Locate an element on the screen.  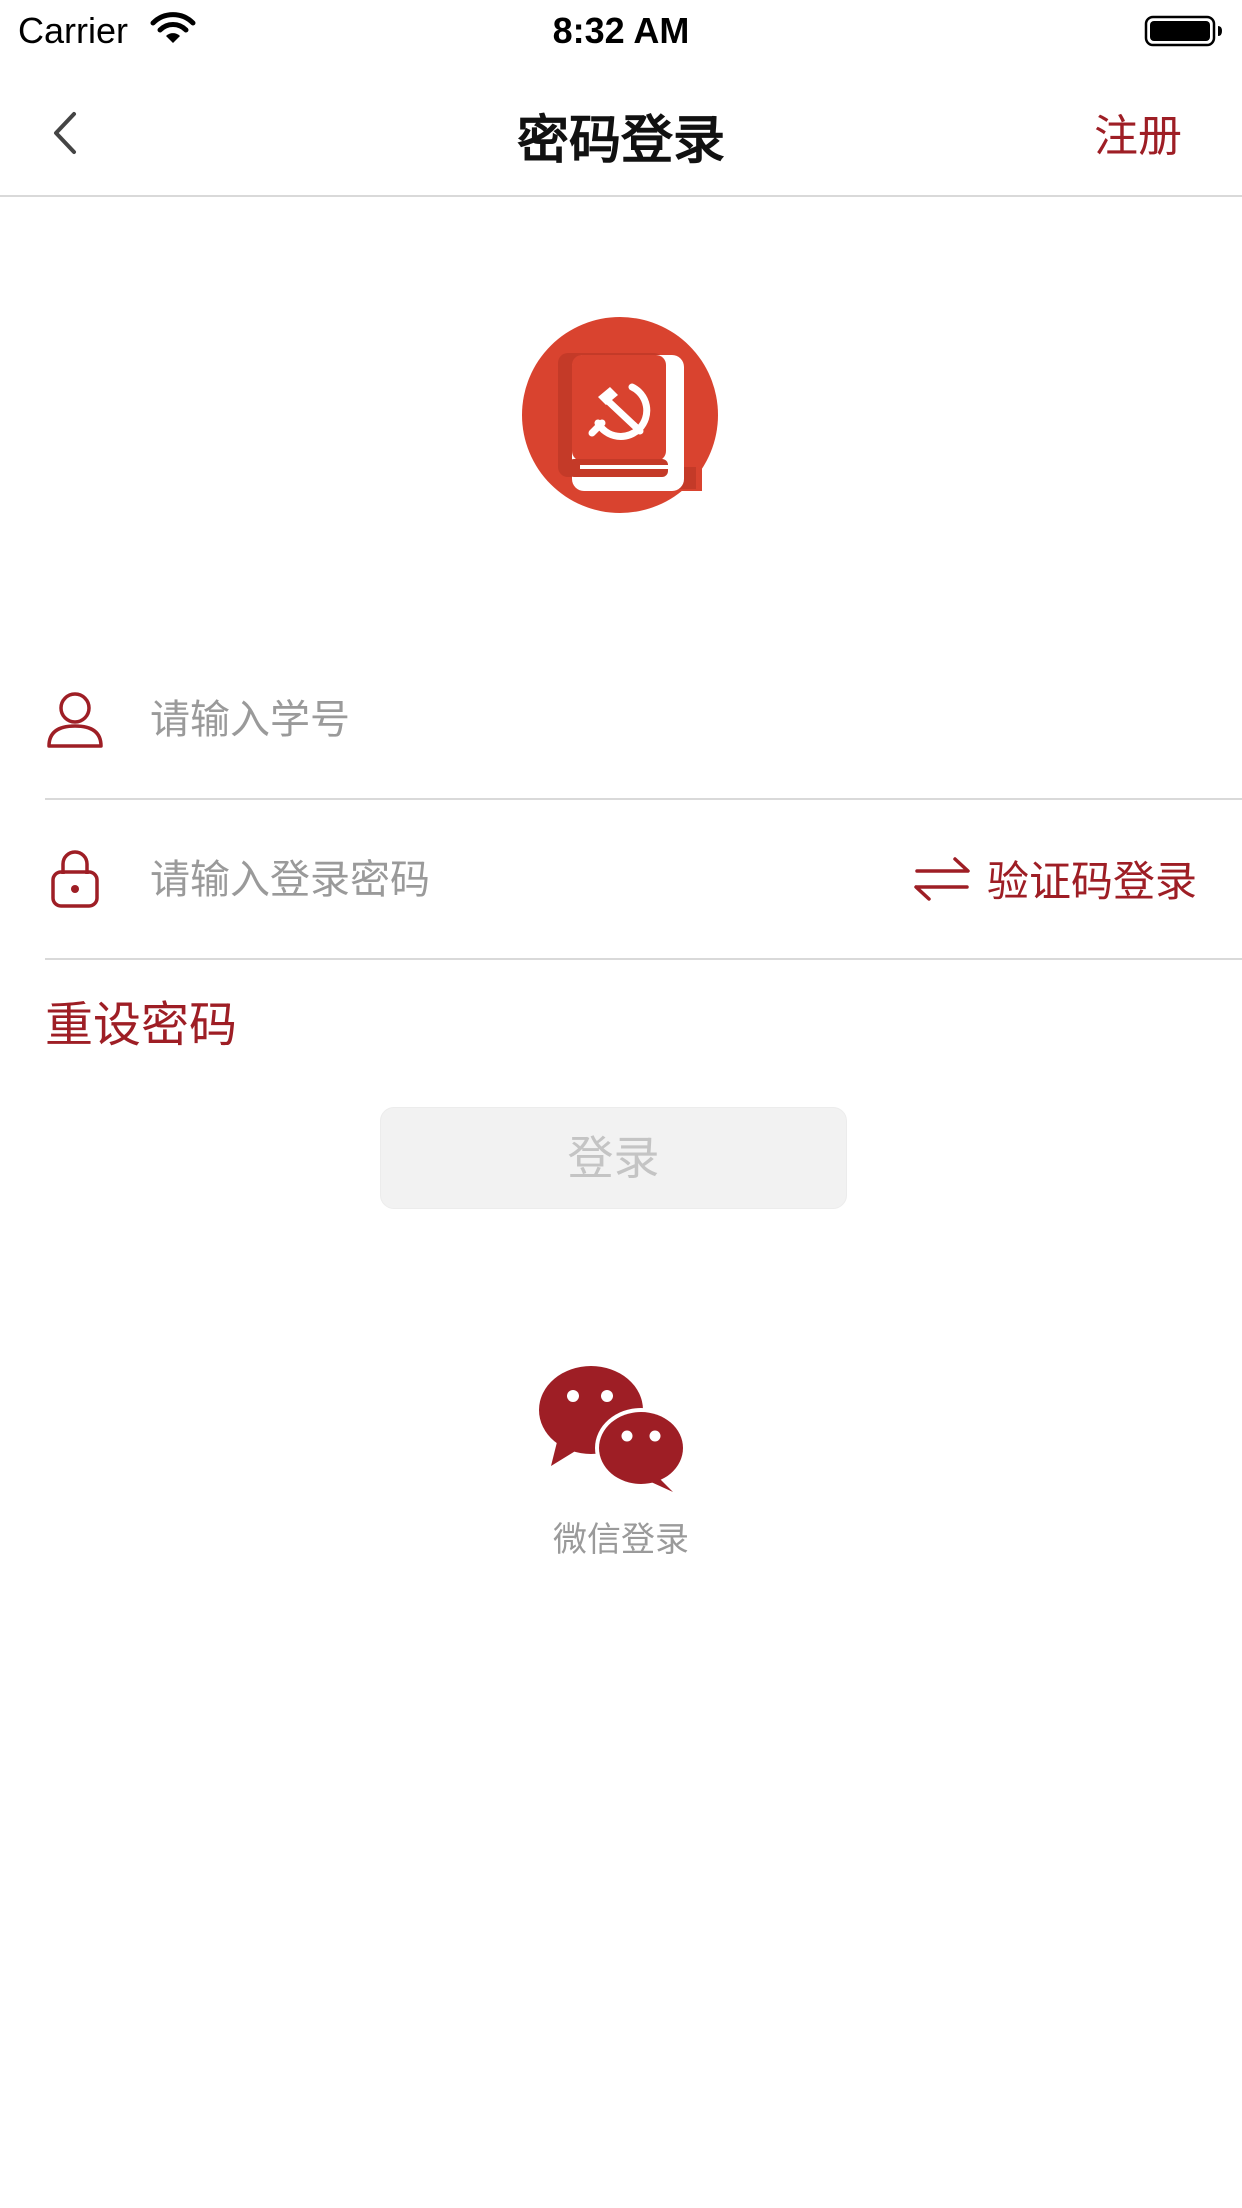
code-login-label: 验证码登录 is located at coordinates (1091, 881).